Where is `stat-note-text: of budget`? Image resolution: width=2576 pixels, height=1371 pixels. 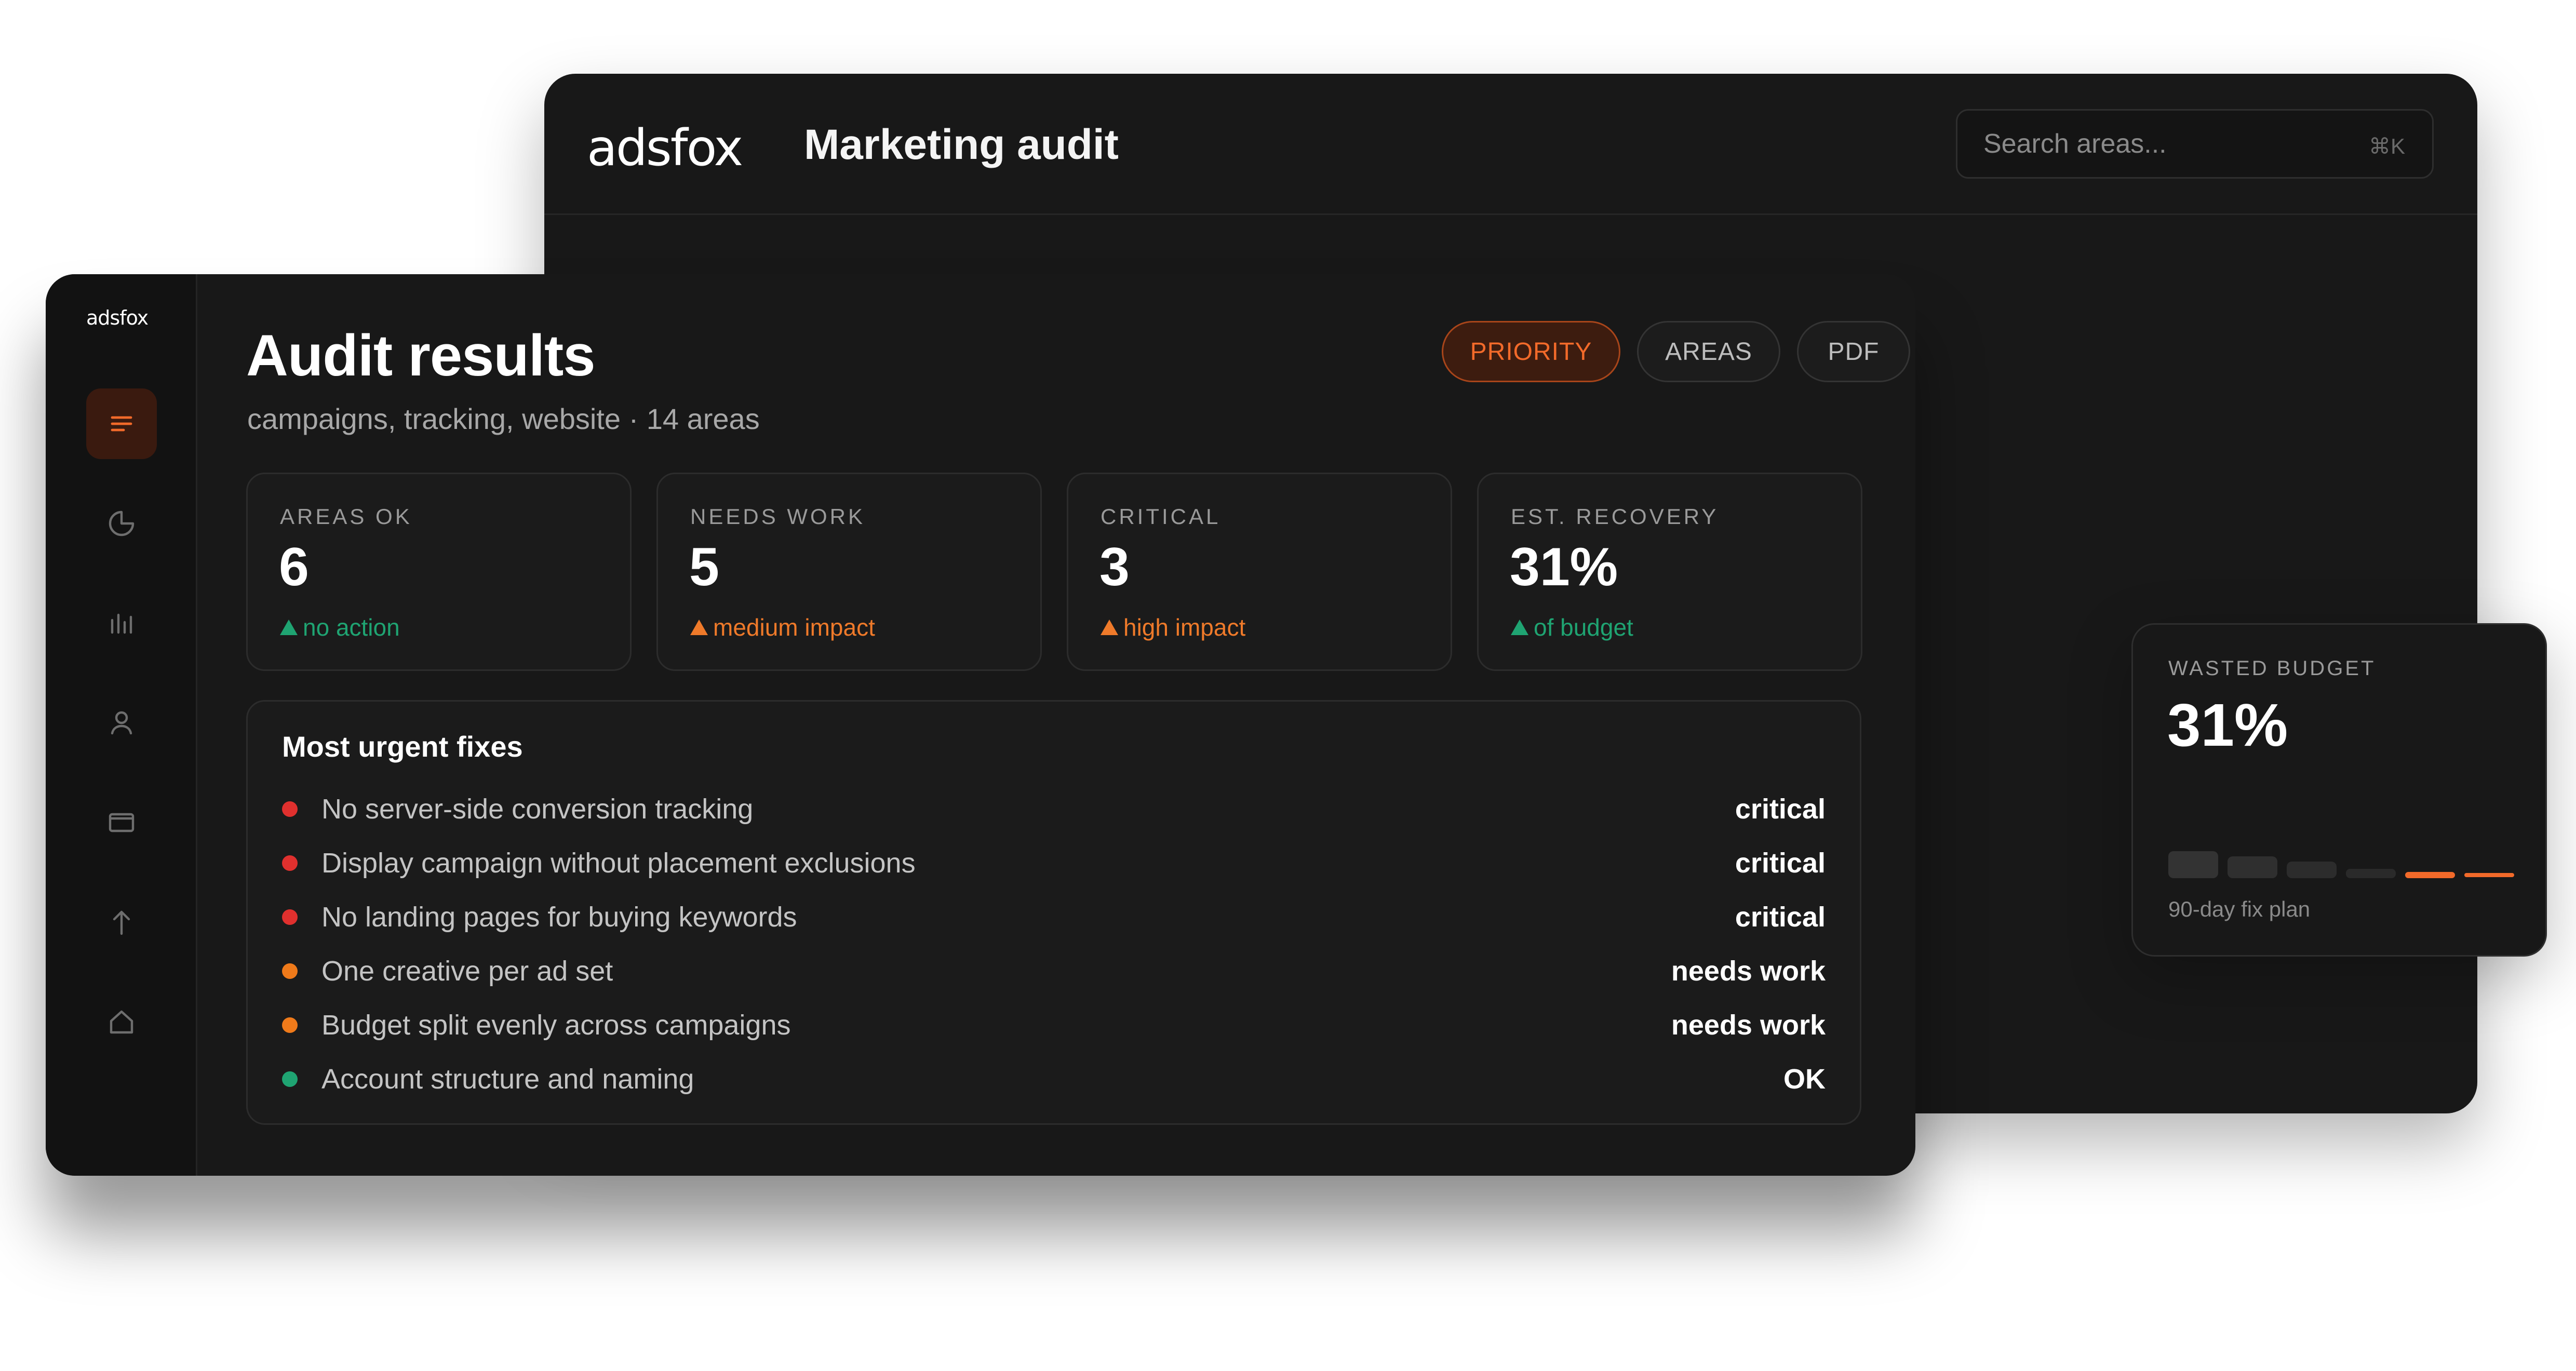 stat-note-text: of budget is located at coordinates (1584, 627).